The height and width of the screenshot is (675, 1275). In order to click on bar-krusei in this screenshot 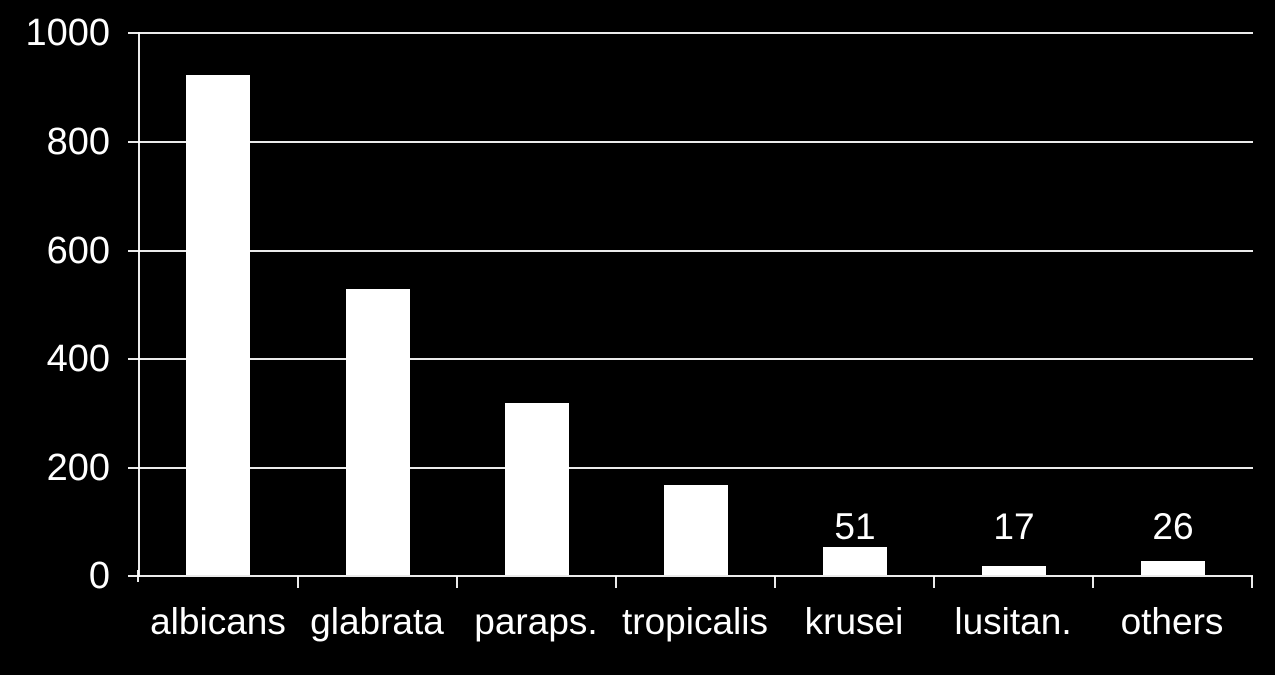, I will do `click(855, 561)`.